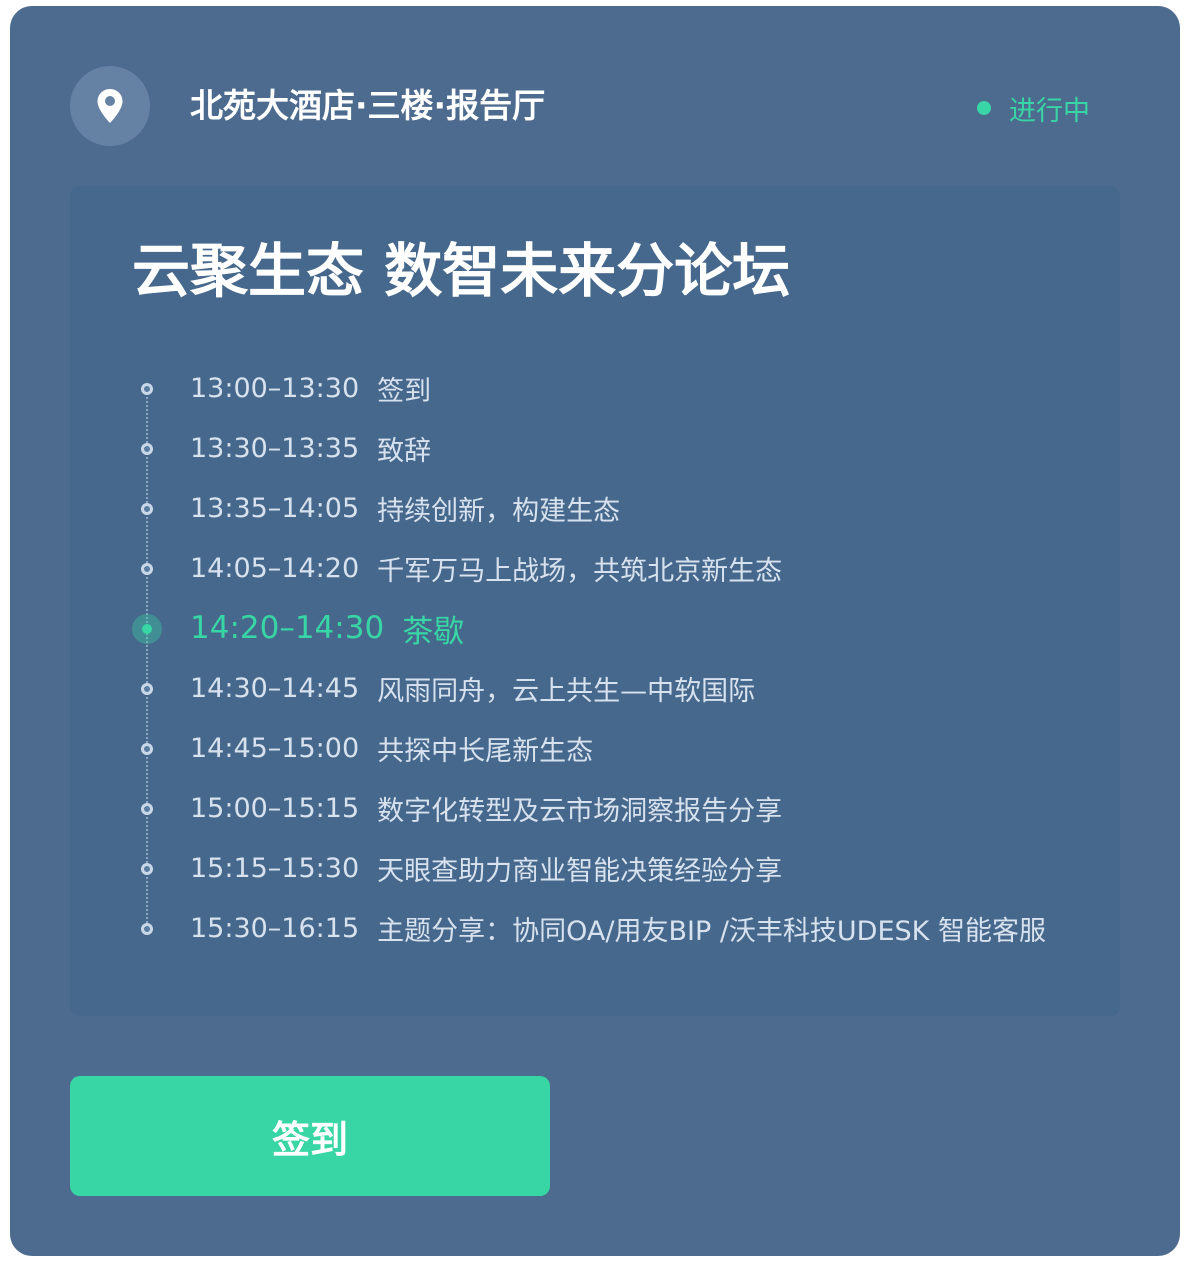 The image size is (1190, 1270). What do you see at coordinates (287, 628) in the screenshot?
I see `agenda-time: 14:20–14:30` at bounding box center [287, 628].